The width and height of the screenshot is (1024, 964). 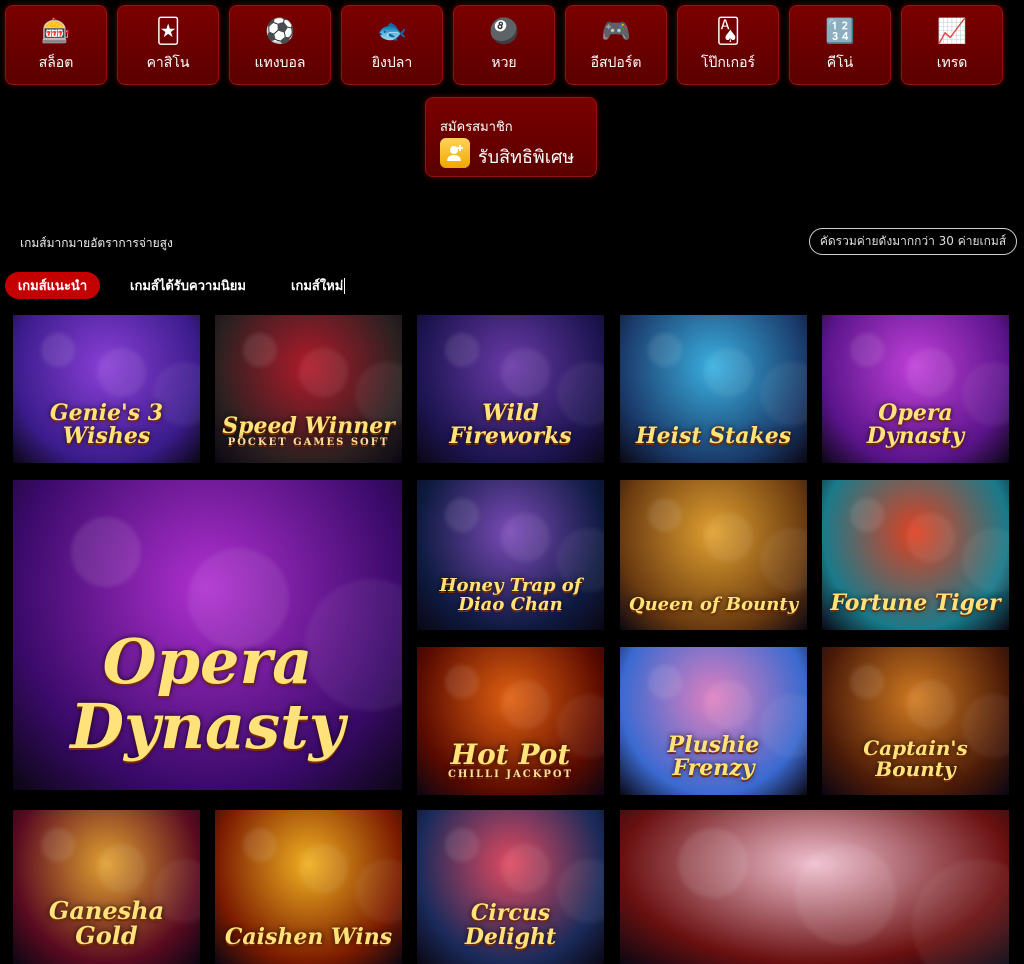 I want to click on game-title: Speed Winner POCKET GAMES SOFT, so click(x=308, y=430).